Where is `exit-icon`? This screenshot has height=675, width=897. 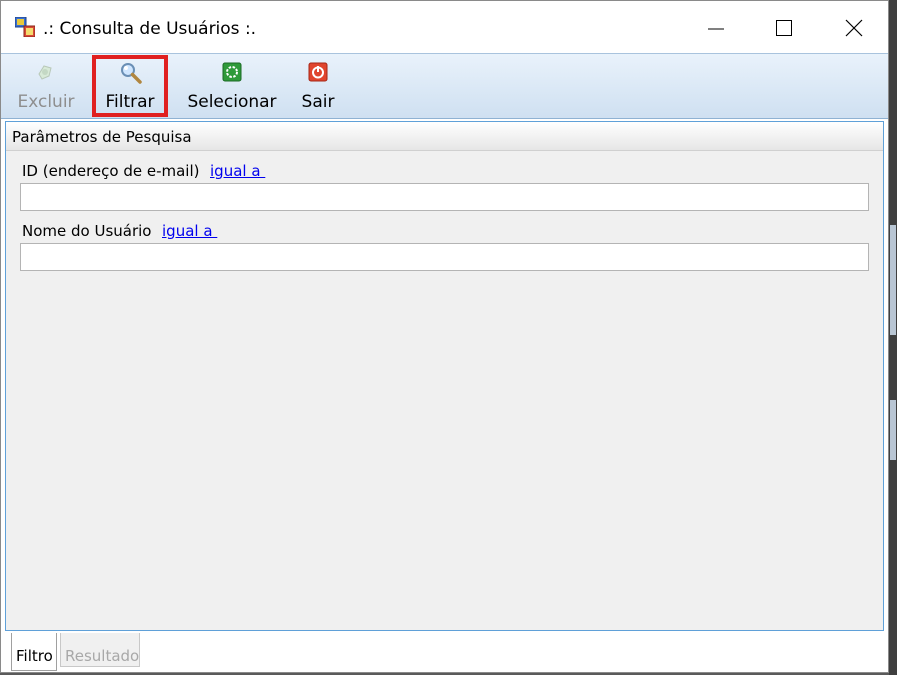
exit-icon is located at coordinates (318, 72).